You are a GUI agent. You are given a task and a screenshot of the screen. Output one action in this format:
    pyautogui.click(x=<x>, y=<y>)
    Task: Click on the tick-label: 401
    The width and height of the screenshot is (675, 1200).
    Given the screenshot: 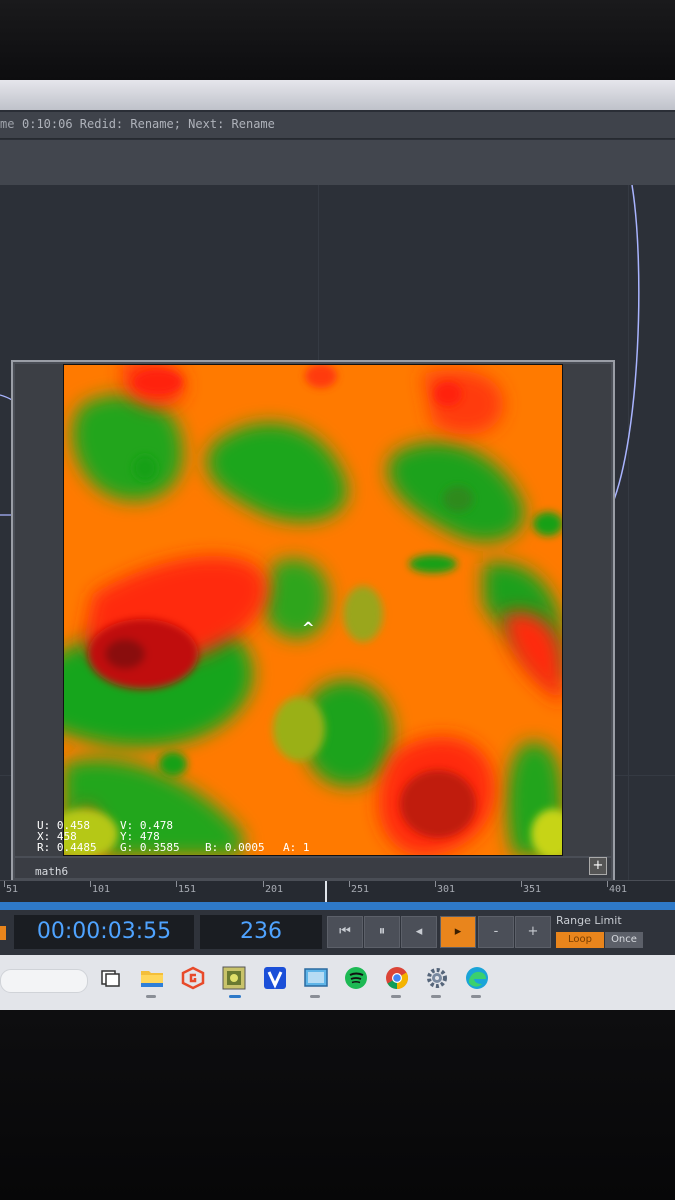 What is the action you would take?
    pyautogui.click(x=618, y=889)
    